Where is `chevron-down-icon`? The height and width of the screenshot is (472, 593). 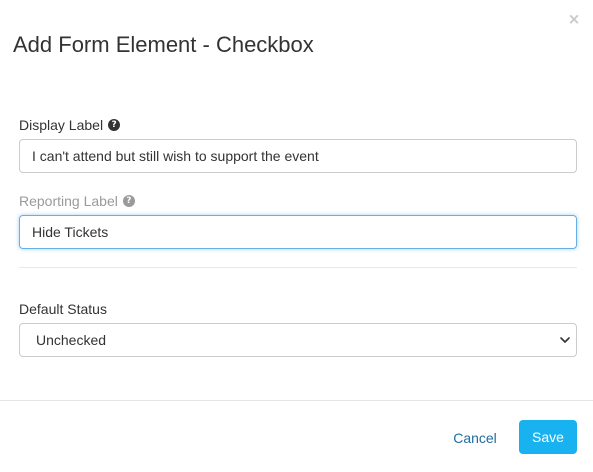 chevron-down-icon is located at coordinates (565, 340).